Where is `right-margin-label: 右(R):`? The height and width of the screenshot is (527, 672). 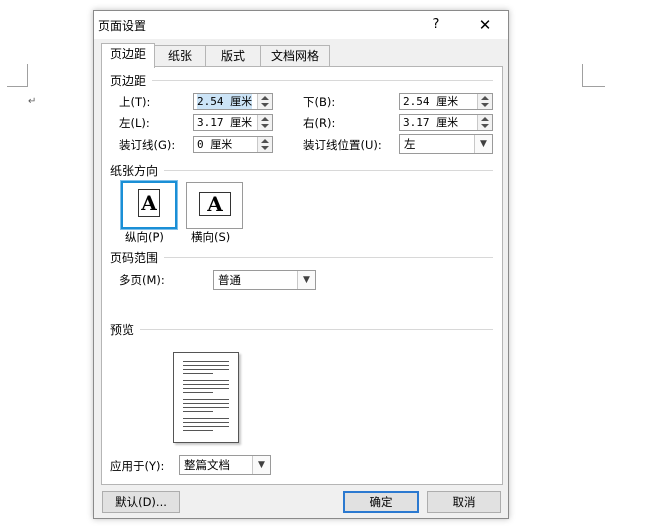
right-margin-label: 右(R): is located at coordinates (319, 123).